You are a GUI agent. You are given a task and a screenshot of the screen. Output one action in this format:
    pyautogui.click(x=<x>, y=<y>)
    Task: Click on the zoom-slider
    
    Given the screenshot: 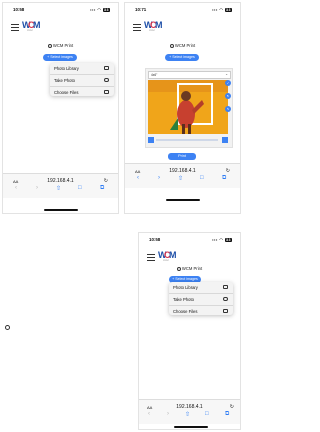 What is the action you would take?
    pyautogui.click(x=187, y=140)
    